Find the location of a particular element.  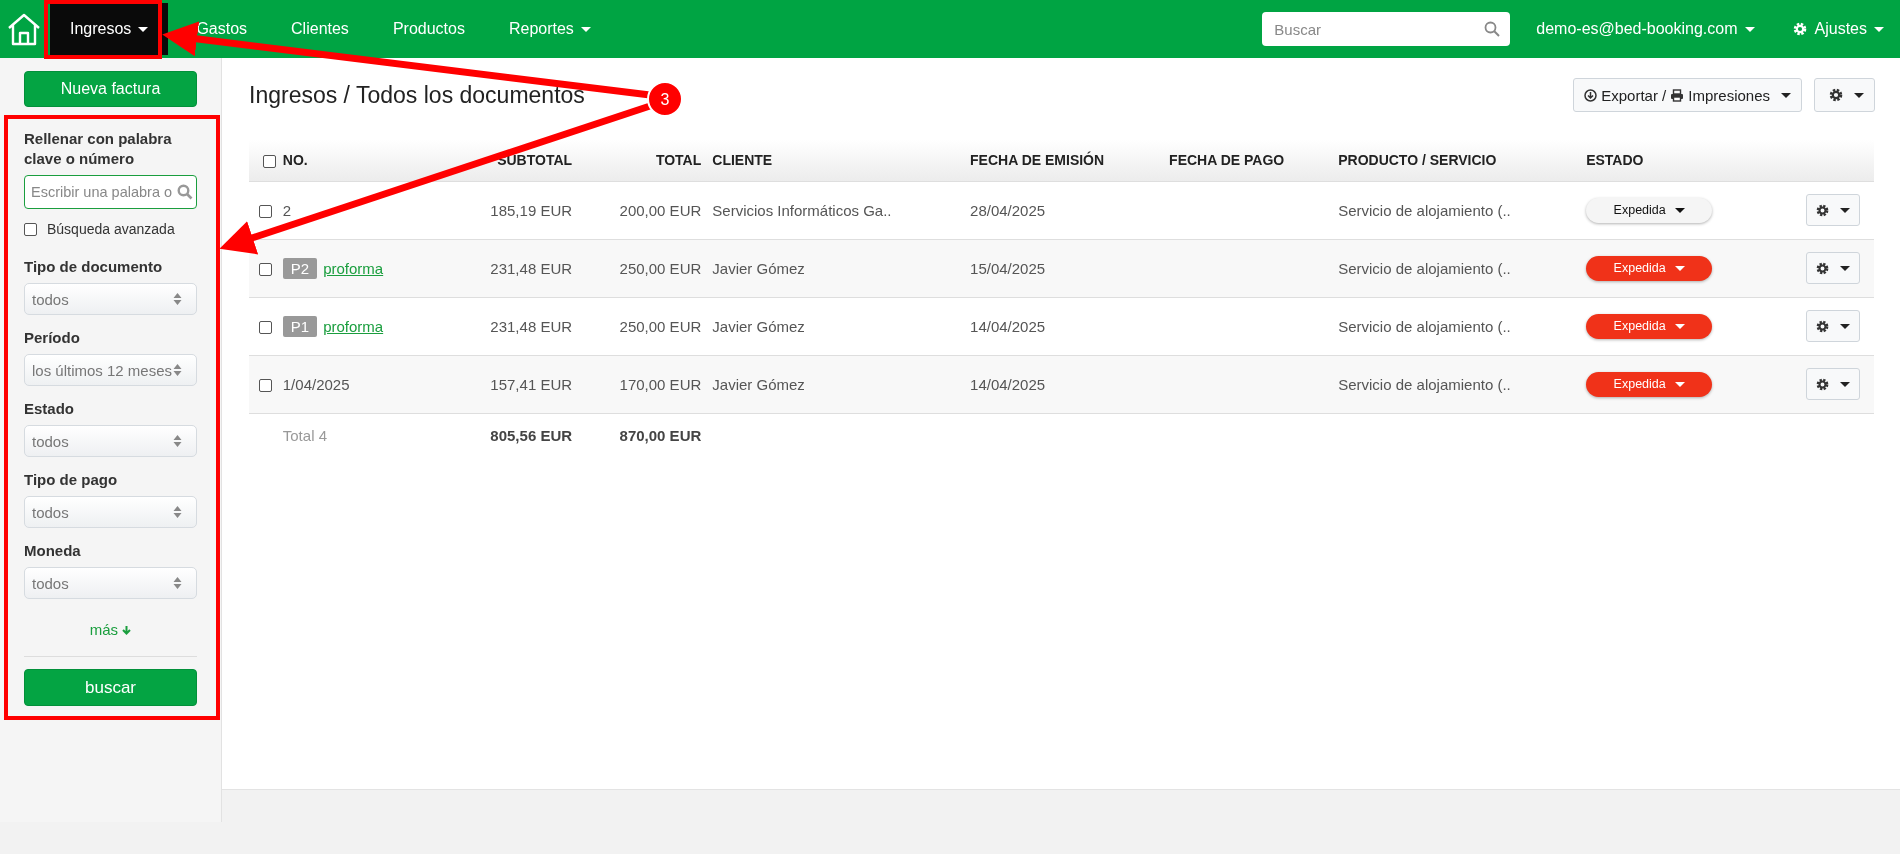

subtotal-sum: 805,56 EUR is located at coordinates (531, 435).